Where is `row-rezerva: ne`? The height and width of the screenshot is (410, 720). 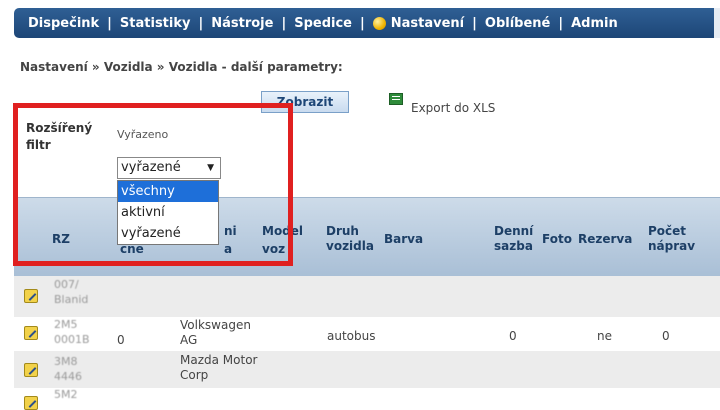
row-rezerva: ne is located at coordinates (604, 336).